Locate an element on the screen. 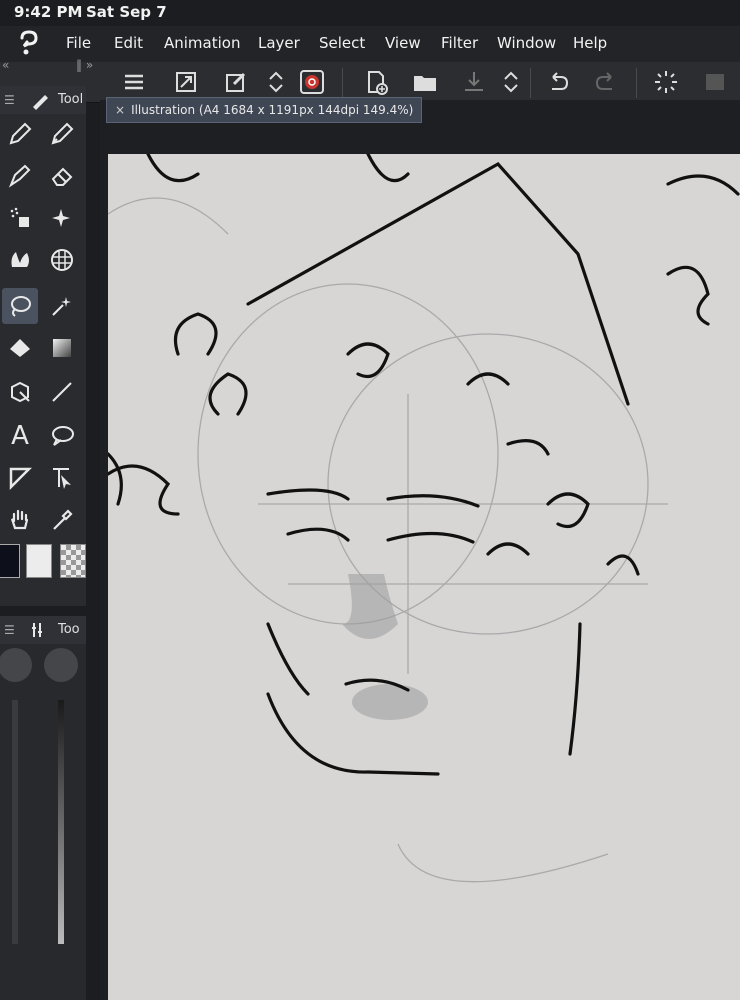 This screenshot has height=1000, width=740. tool-panel-title: Tool is located at coordinates (71, 99).